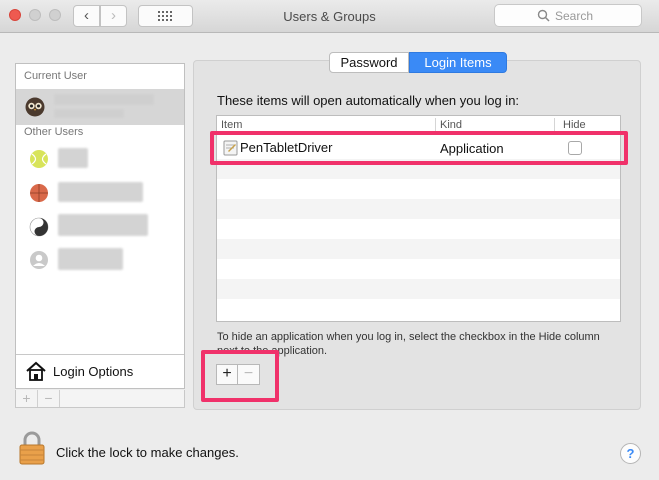 The image size is (659, 480). Describe the element at coordinates (39, 159) in the screenshot. I see `tennis-ball-avatar-icon` at that location.